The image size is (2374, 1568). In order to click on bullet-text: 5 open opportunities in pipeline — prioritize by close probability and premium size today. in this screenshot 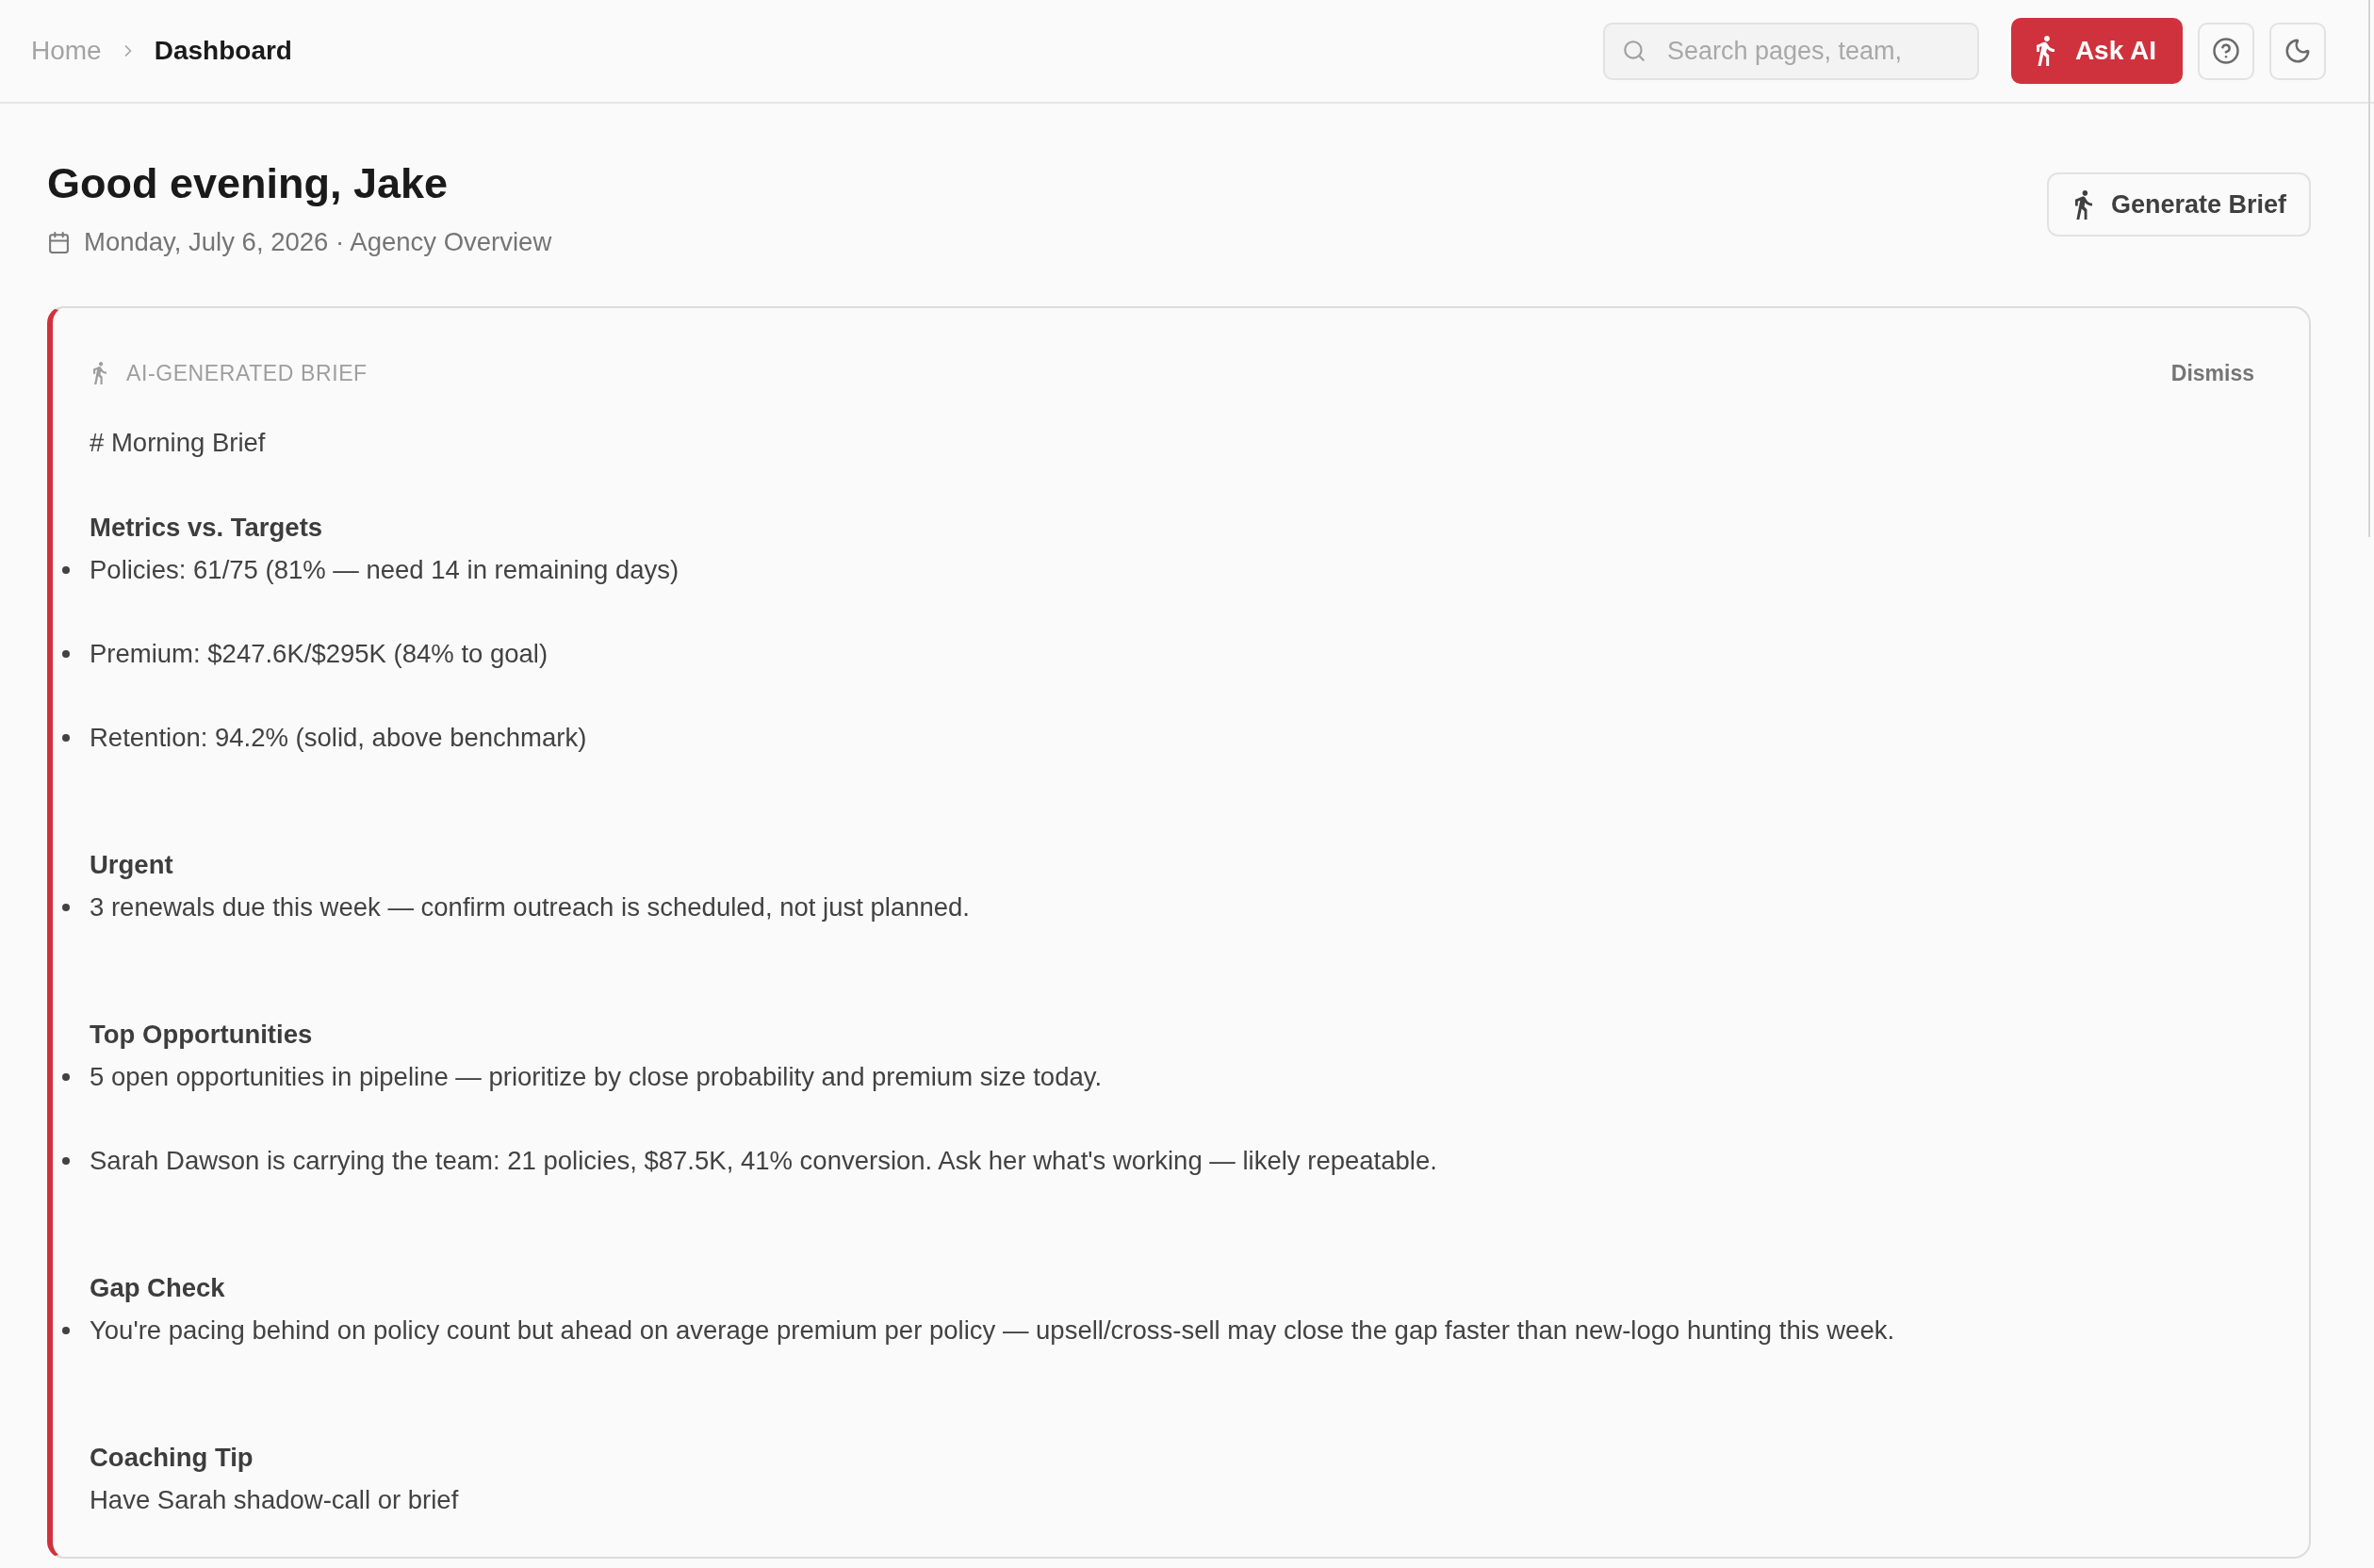, I will do `click(596, 1077)`.